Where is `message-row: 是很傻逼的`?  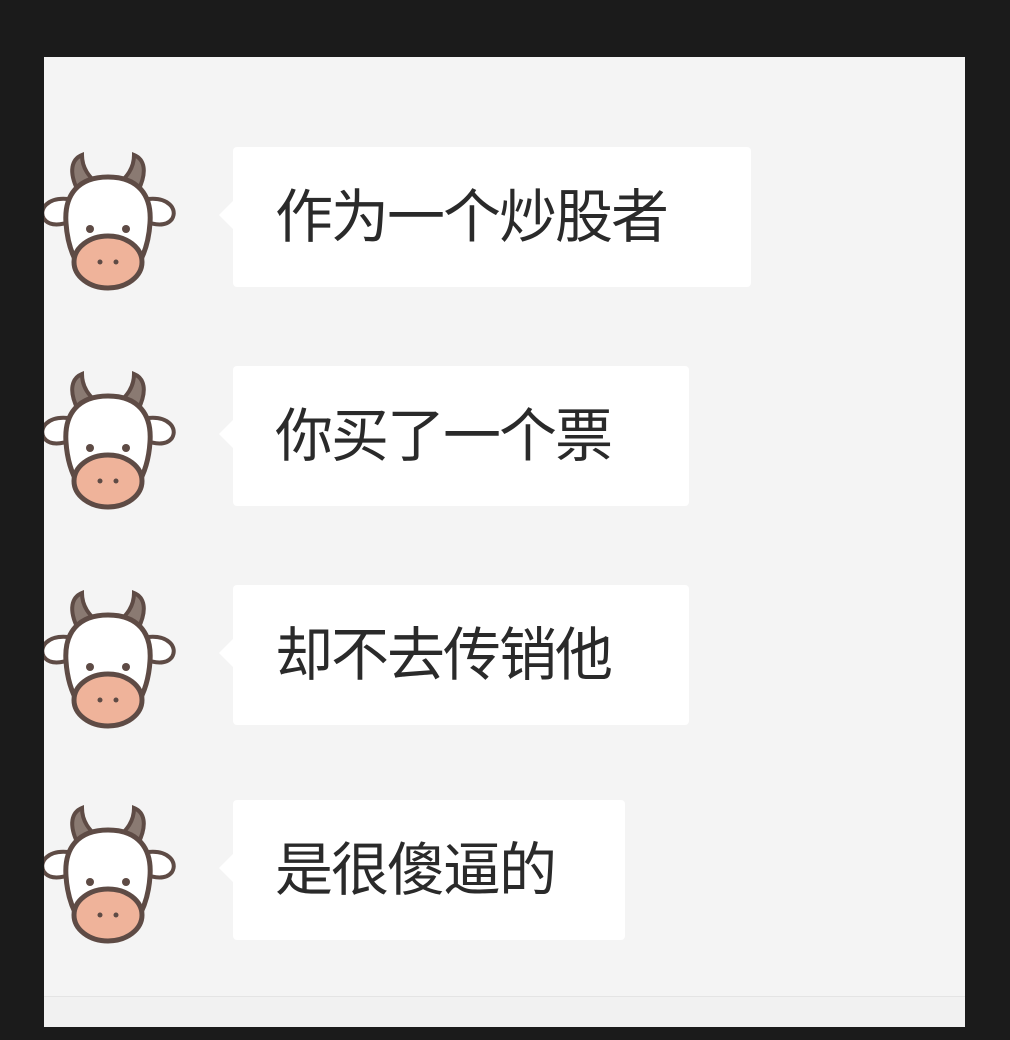 message-row: 是很傻逼的 is located at coordinates (494, 875).